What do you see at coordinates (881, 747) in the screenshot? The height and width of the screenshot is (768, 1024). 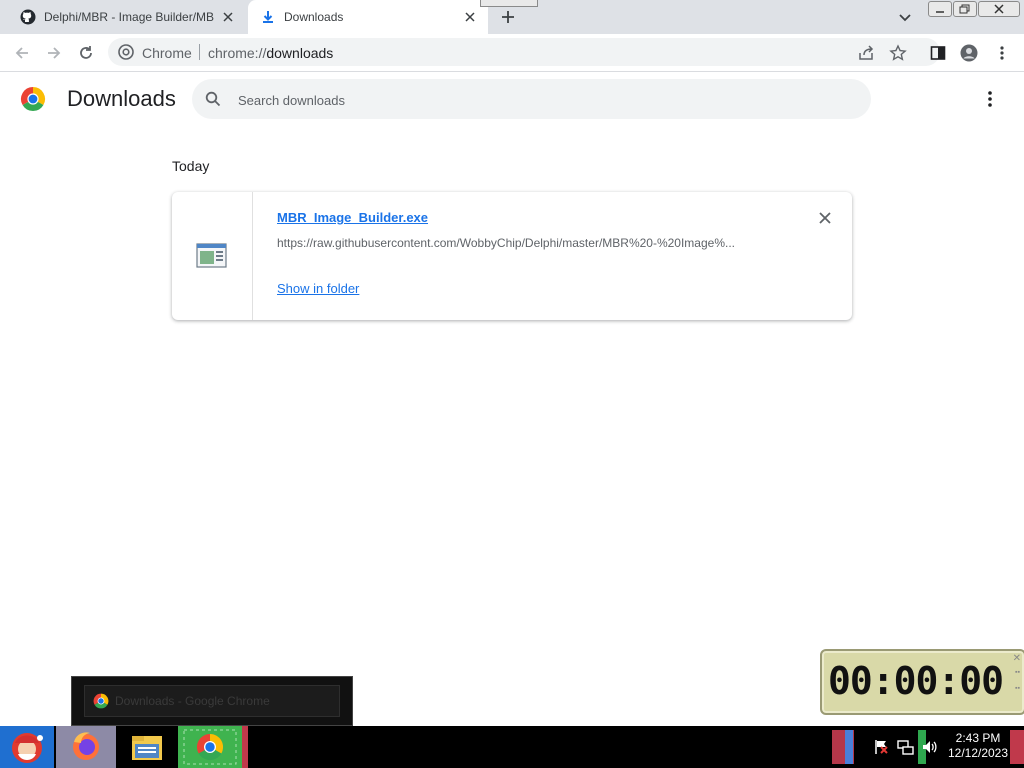 I see `action-center-flag-icon` at bounding box center [881, 747].